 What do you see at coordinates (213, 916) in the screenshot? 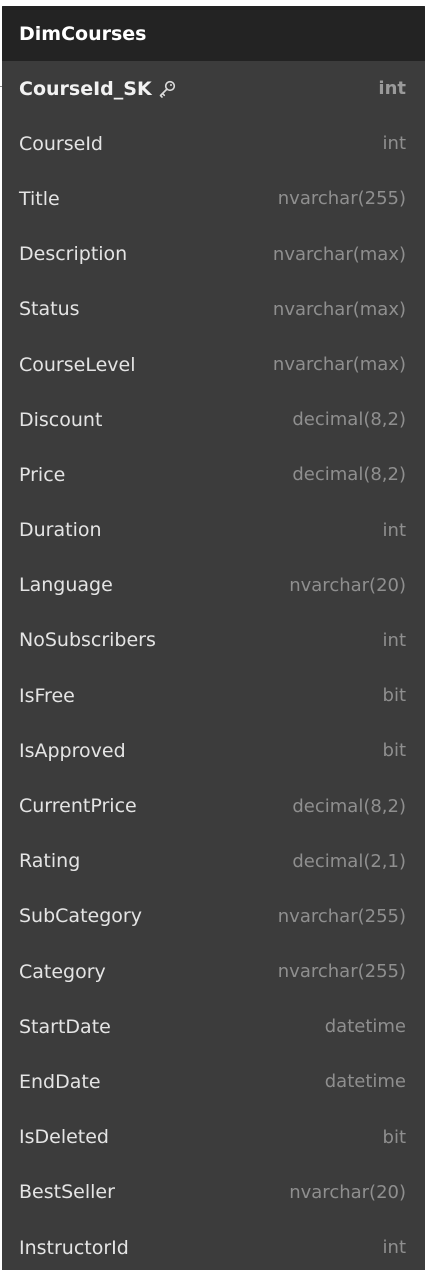
I see `column-row-subcategory: SubCategory nvarchar(255)` at bounding box center [213, 916].